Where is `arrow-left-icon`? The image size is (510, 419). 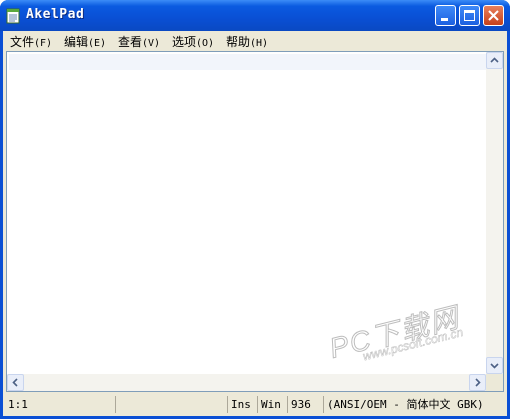 arrow-left-icon is located at coordinates (15, 382).